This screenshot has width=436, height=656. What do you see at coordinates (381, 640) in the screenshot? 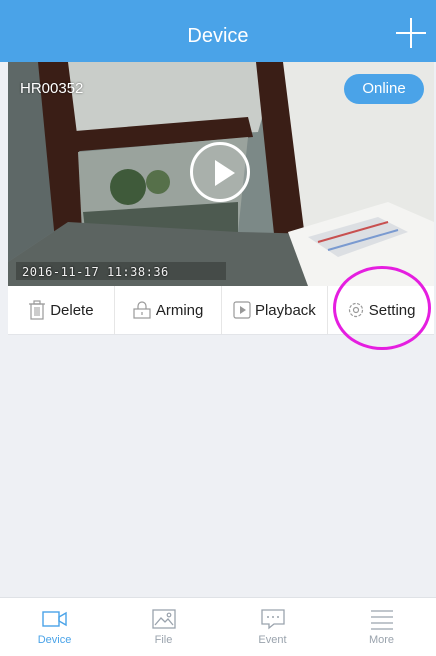
I see `tab-more-label: More` at bounding box center [381, 640].